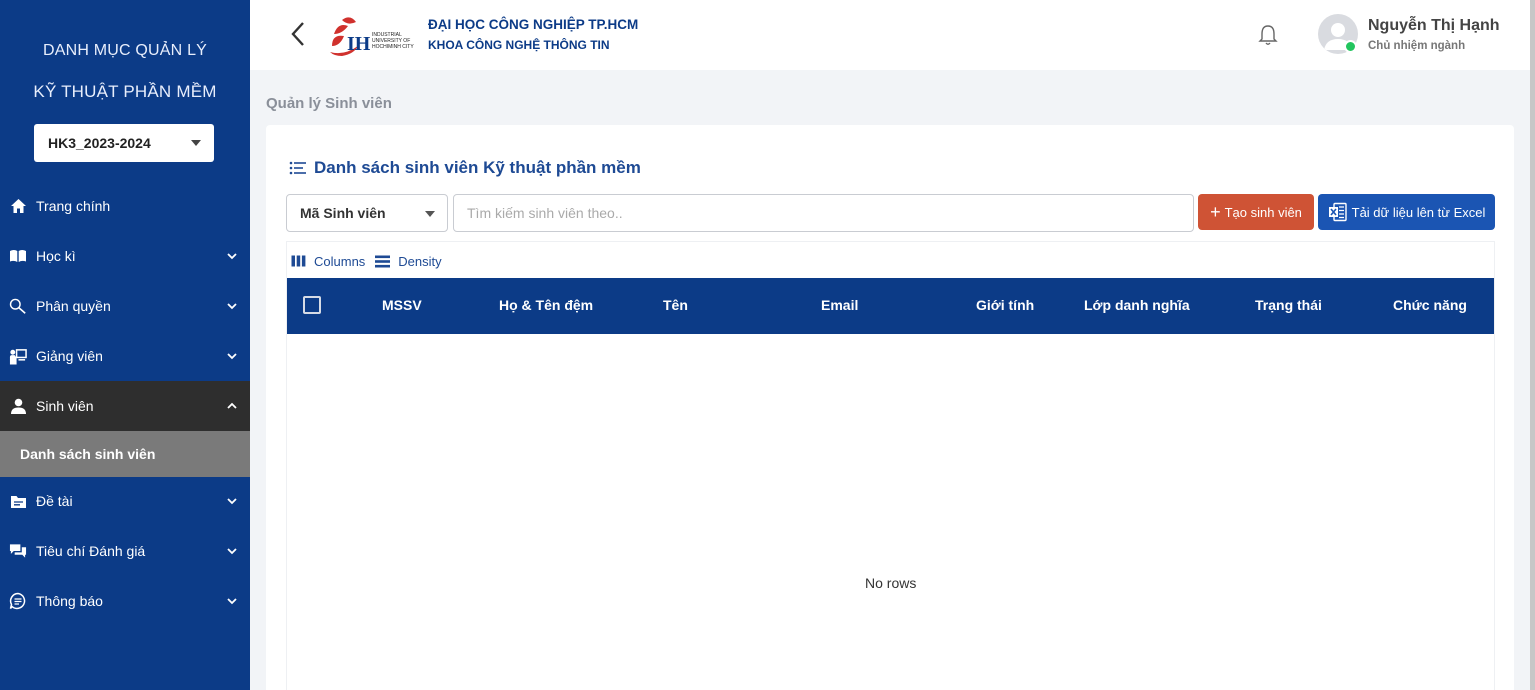 The image size is (1535, 690). Describe the element at coordinates (329, 103) in the screenshot. I see `page-title: Quản lý Sinh viên` at that location.